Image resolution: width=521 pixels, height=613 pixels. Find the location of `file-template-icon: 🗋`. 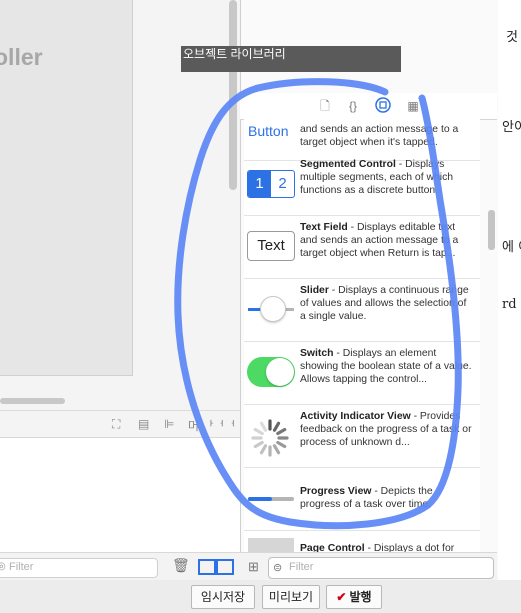

file-template-icon: 🗋 is located at coordinates (325, 106).